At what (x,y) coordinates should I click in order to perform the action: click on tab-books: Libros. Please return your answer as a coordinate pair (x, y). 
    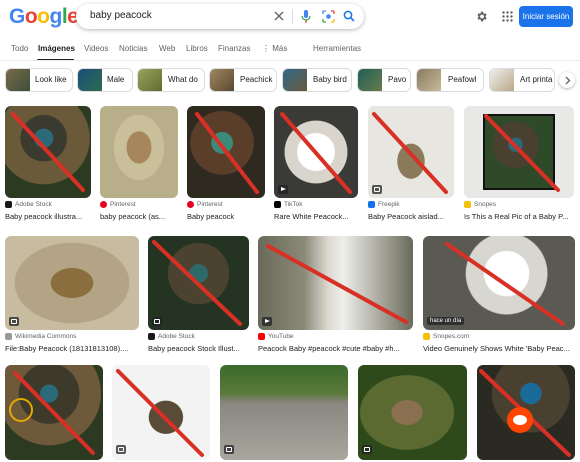
    Looking at the image, I should click on (197, 48).